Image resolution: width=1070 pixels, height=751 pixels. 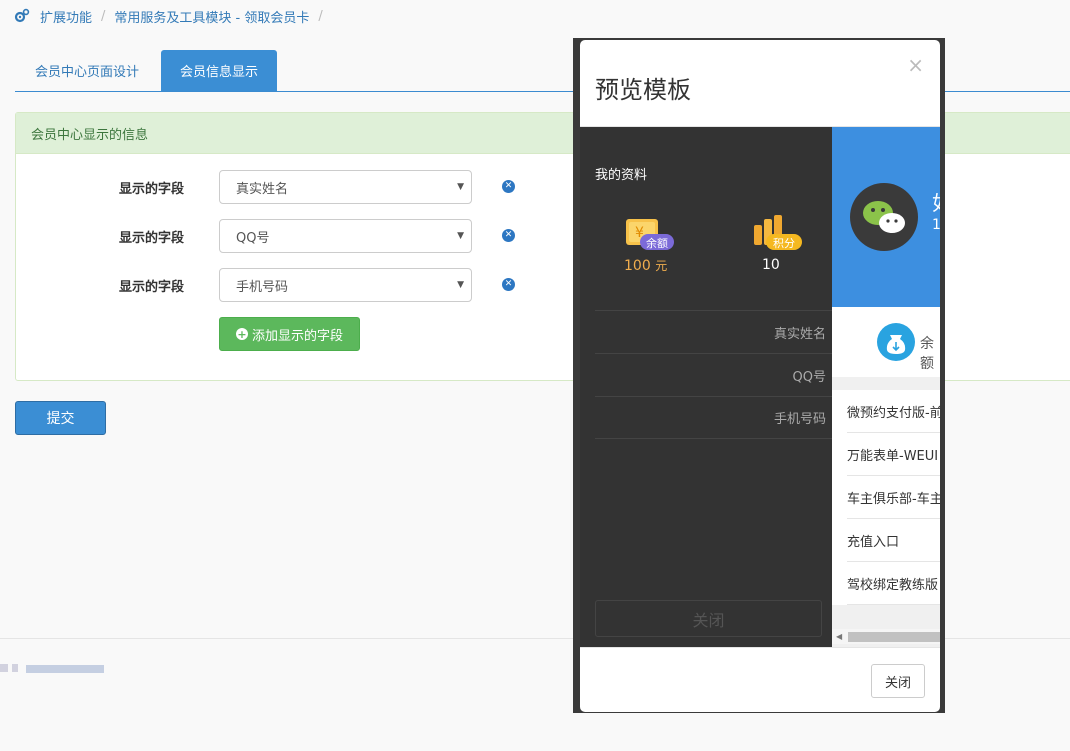 I want to click on scroll-left-arrow-icon: ◀, so click(x=839, y=636).